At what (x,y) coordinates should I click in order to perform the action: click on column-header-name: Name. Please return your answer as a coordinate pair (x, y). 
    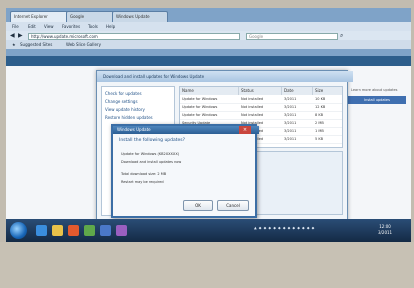
    Looking at the image, I should click on (209, 91).